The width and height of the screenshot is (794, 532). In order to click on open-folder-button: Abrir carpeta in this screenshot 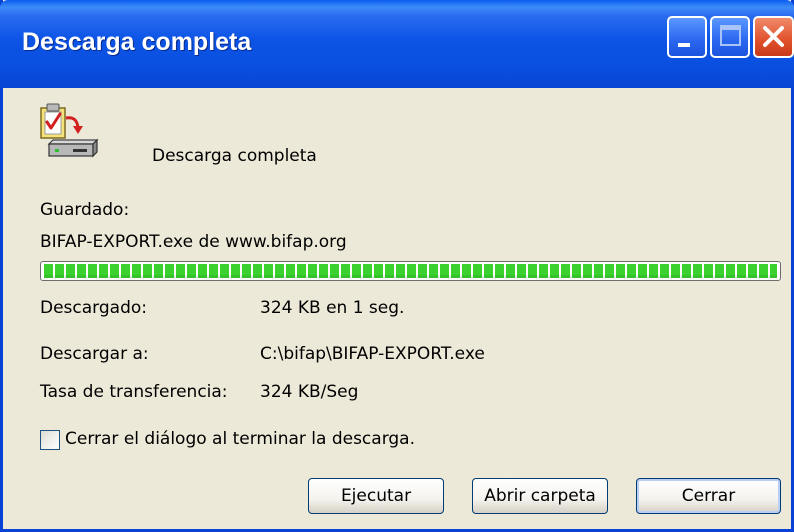, I will do `click(540, 496)`.